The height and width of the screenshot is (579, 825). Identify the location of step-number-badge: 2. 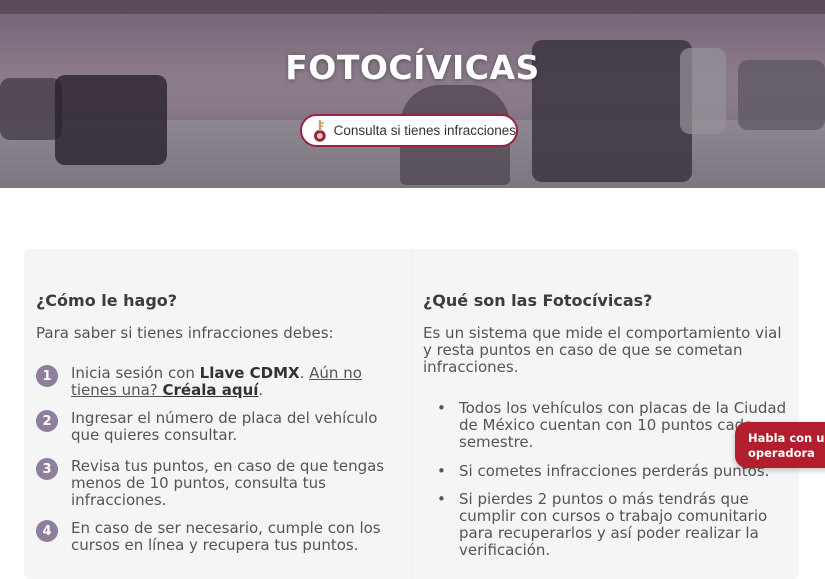
(47, 421).